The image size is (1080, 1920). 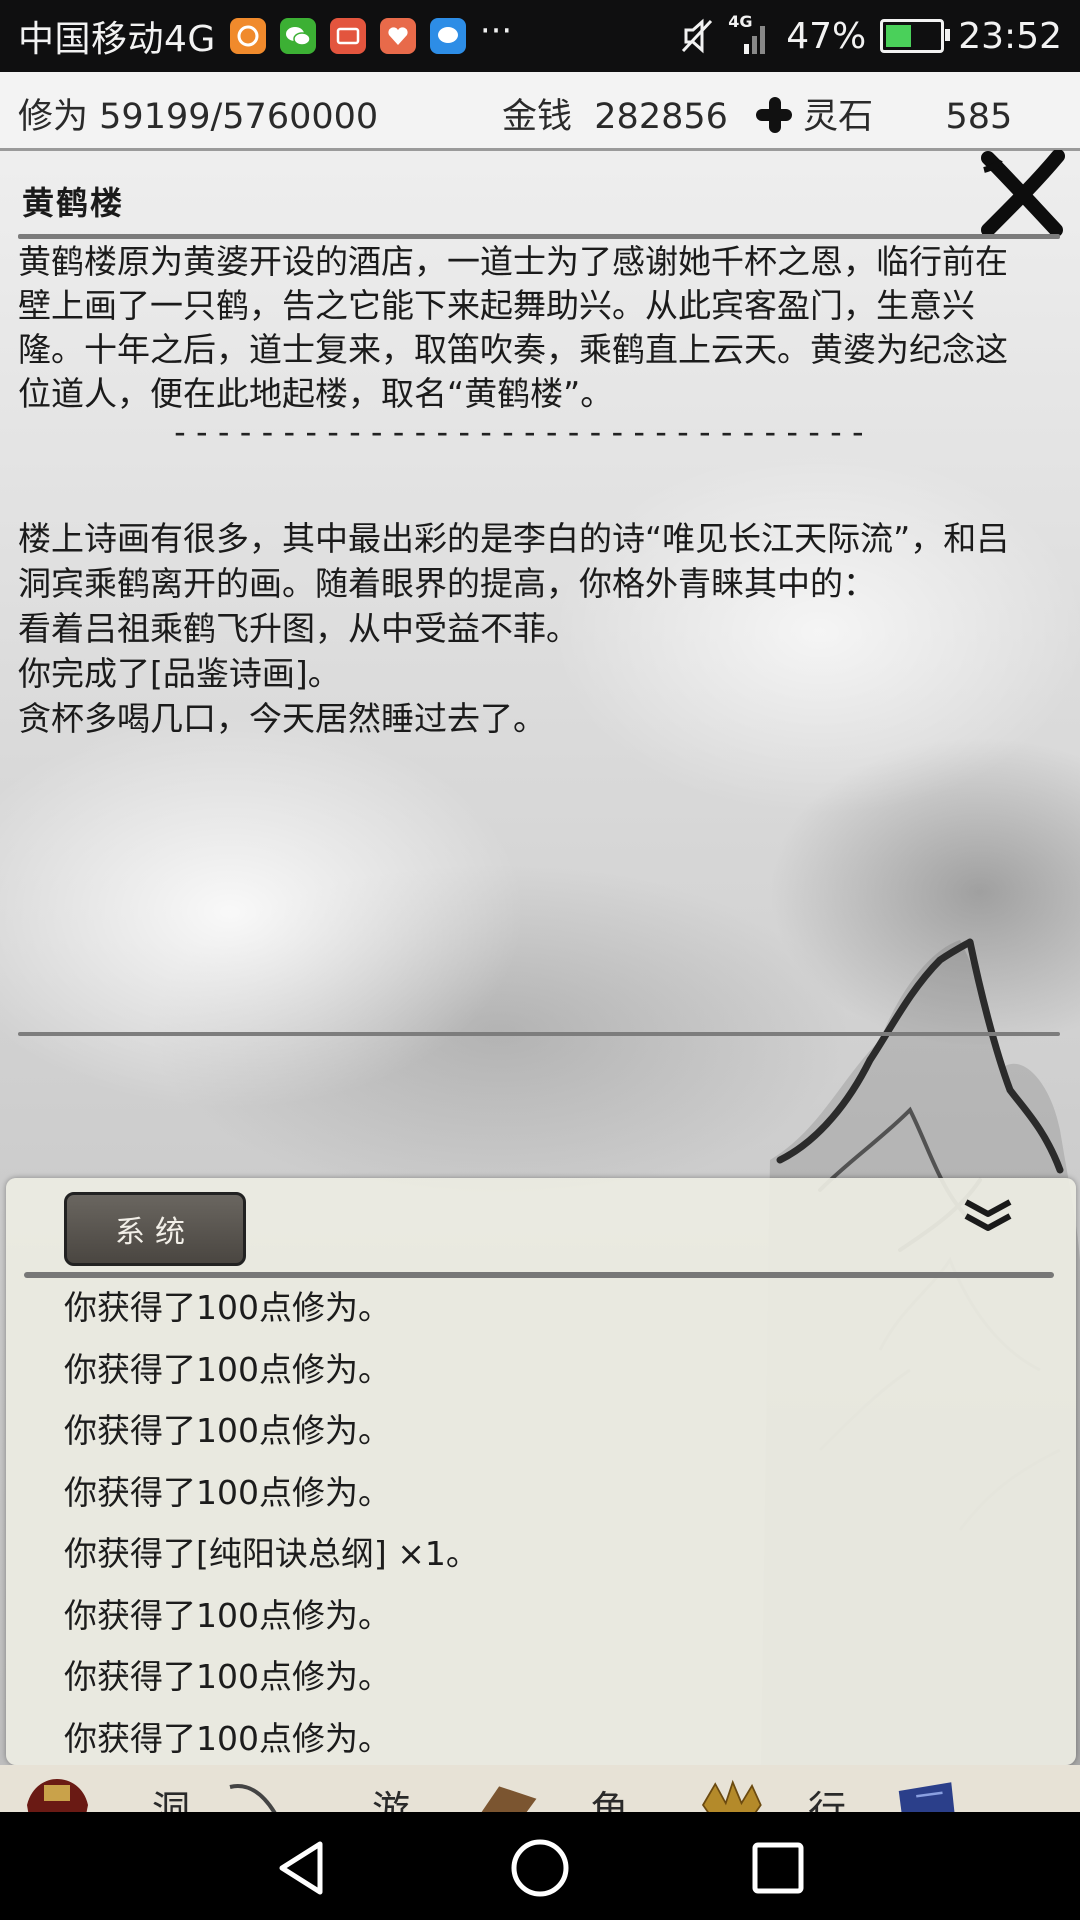 I want to click on uc-browser-icon, so click(x=247, y=36).